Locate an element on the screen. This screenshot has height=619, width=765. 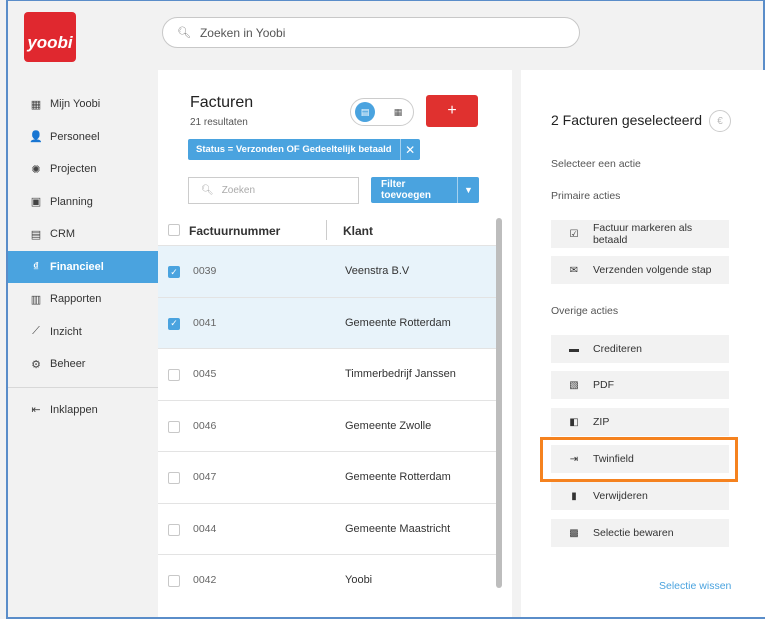
chevron-down-icon: ▼ is located at coordinates (468, 190).